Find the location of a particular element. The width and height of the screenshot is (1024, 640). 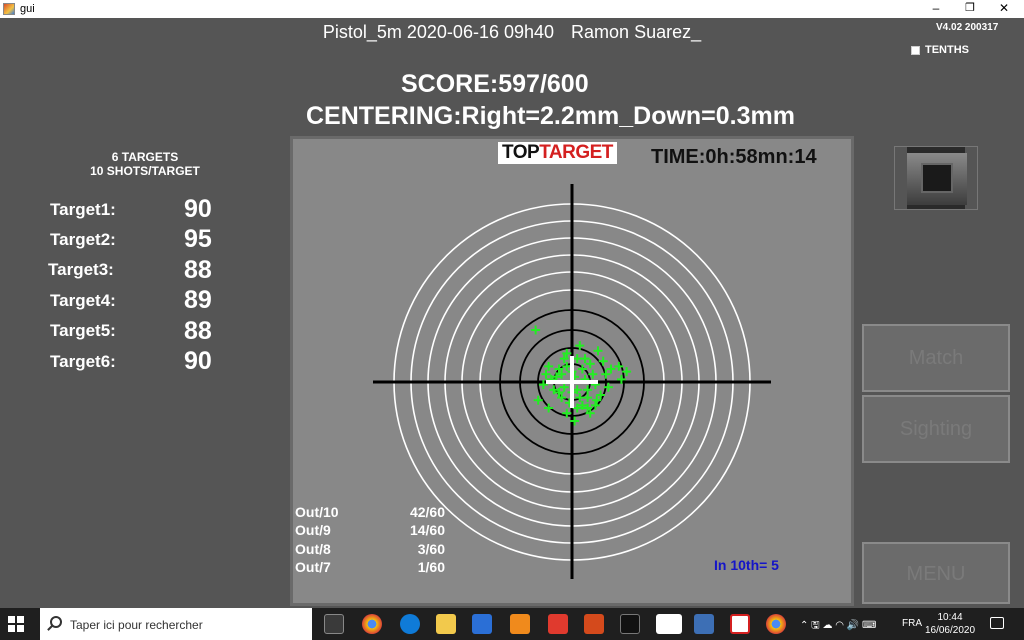

centering-readout: CENTERING:Right=2.2mm_Down=0.3mm is located at coordinates (550, 116).